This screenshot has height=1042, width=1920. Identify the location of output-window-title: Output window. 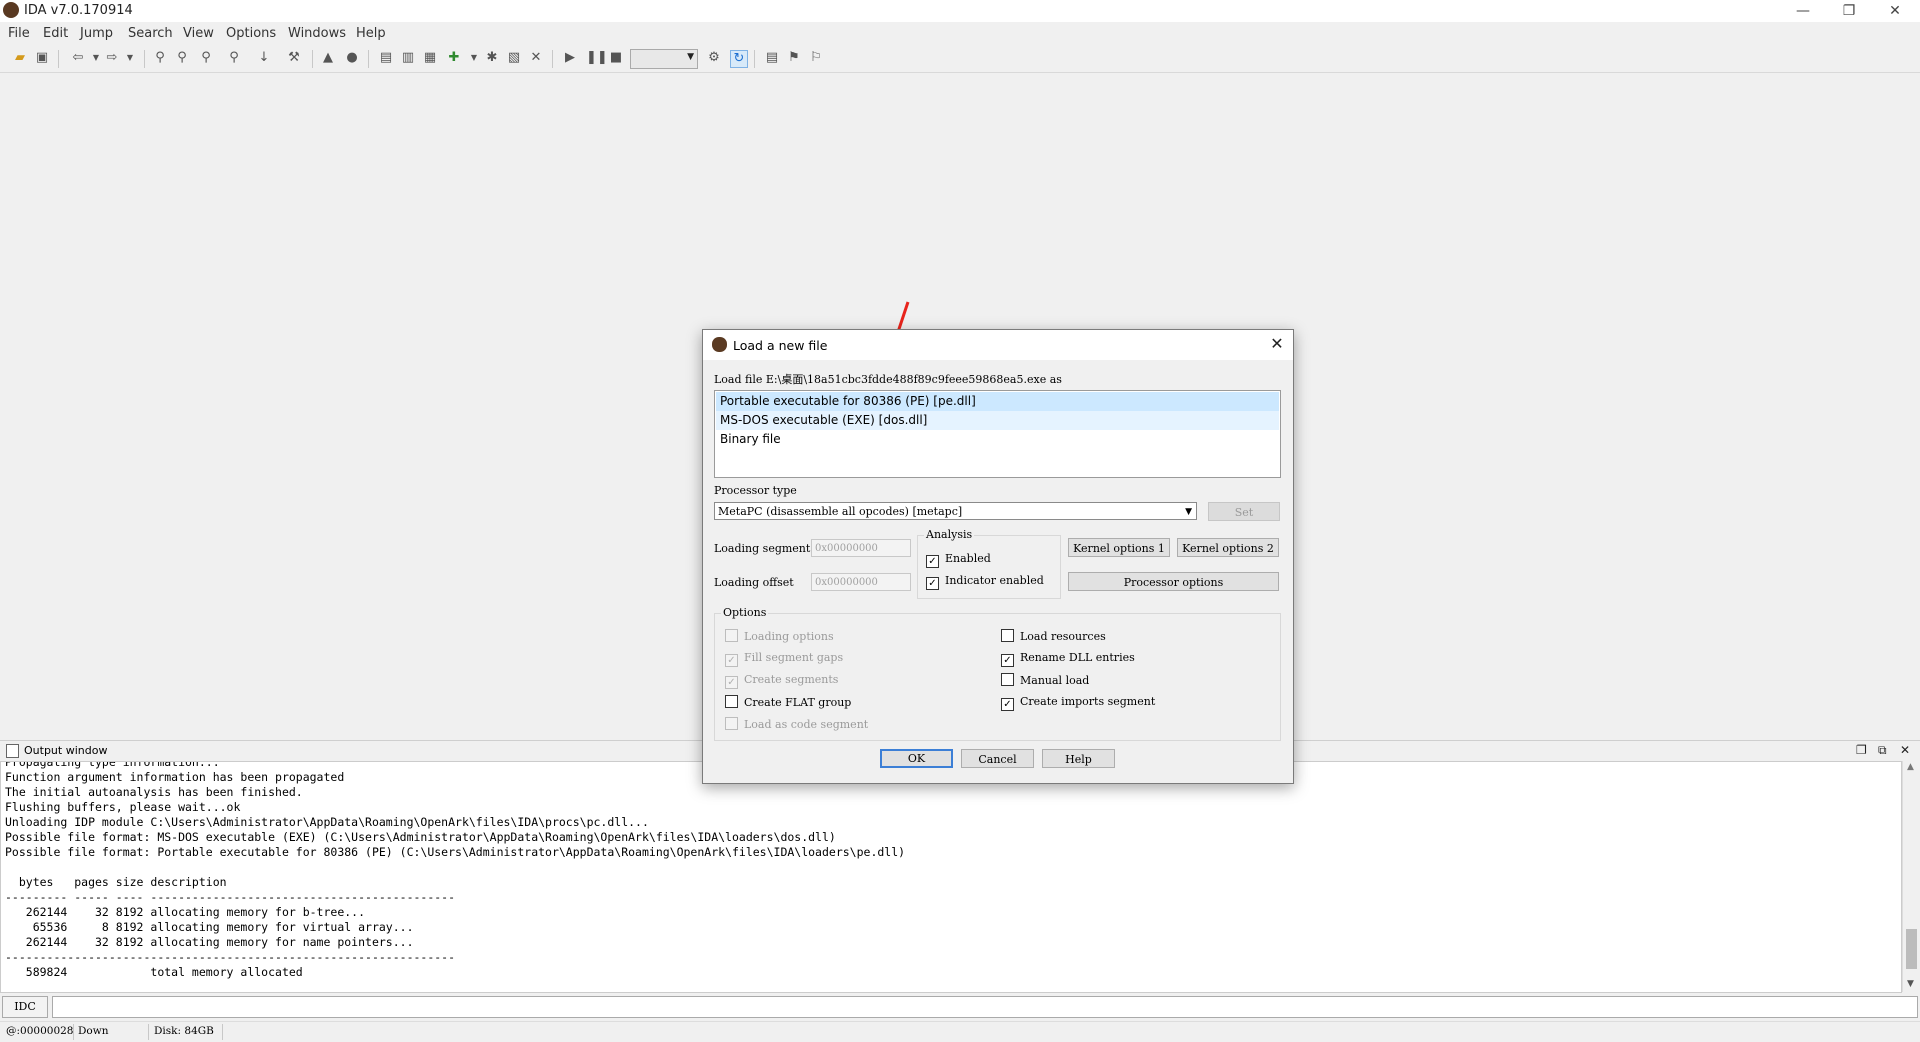
(66, 750).